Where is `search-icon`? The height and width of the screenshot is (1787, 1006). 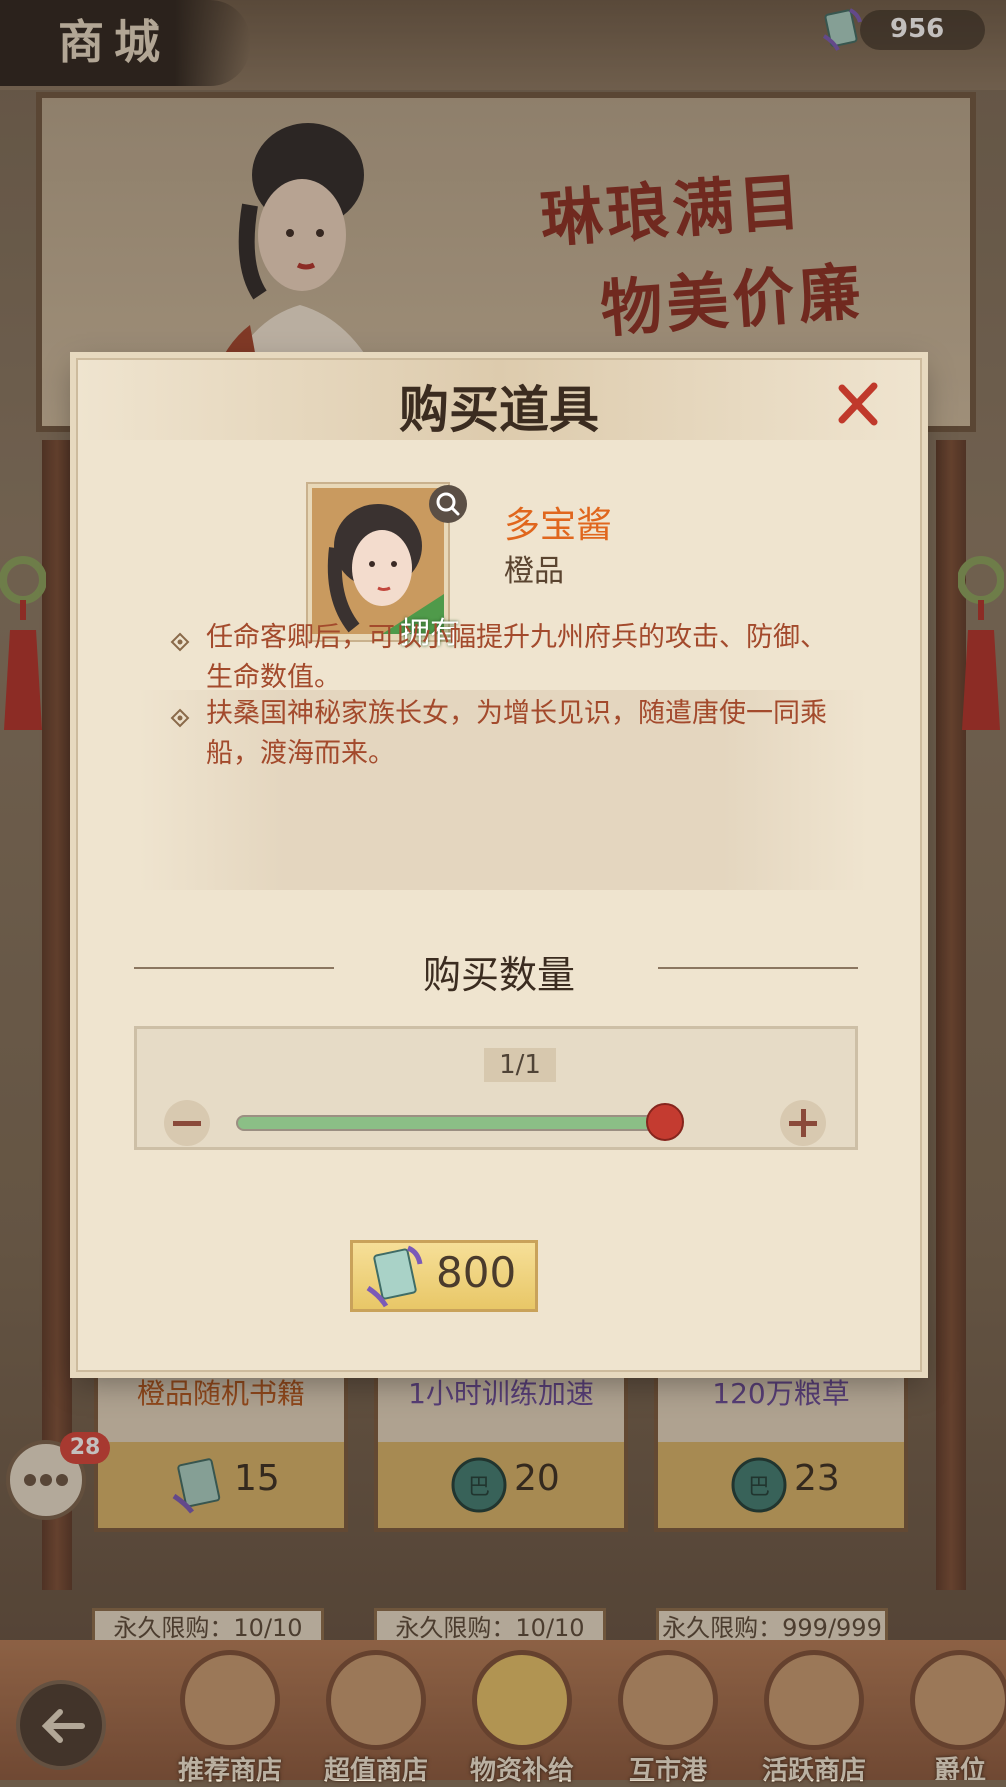 search-icon is located at coordinates (448, 504).